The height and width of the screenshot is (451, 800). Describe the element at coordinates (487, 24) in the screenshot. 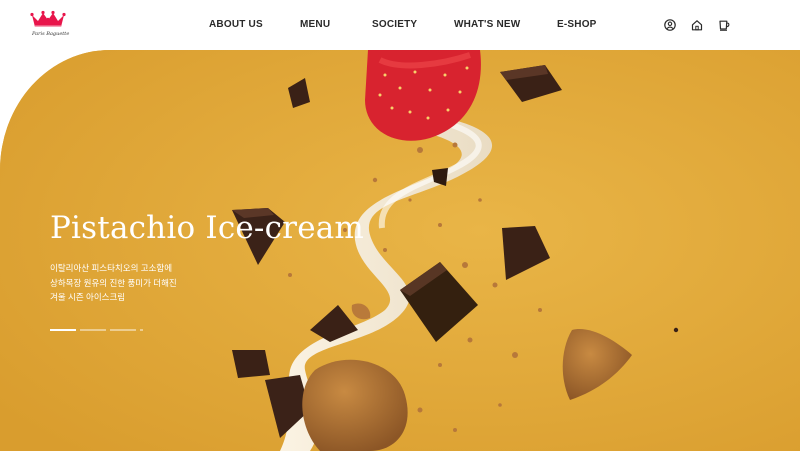

I see `nav-item-whats-new: WHAT'S NEW` at that location.